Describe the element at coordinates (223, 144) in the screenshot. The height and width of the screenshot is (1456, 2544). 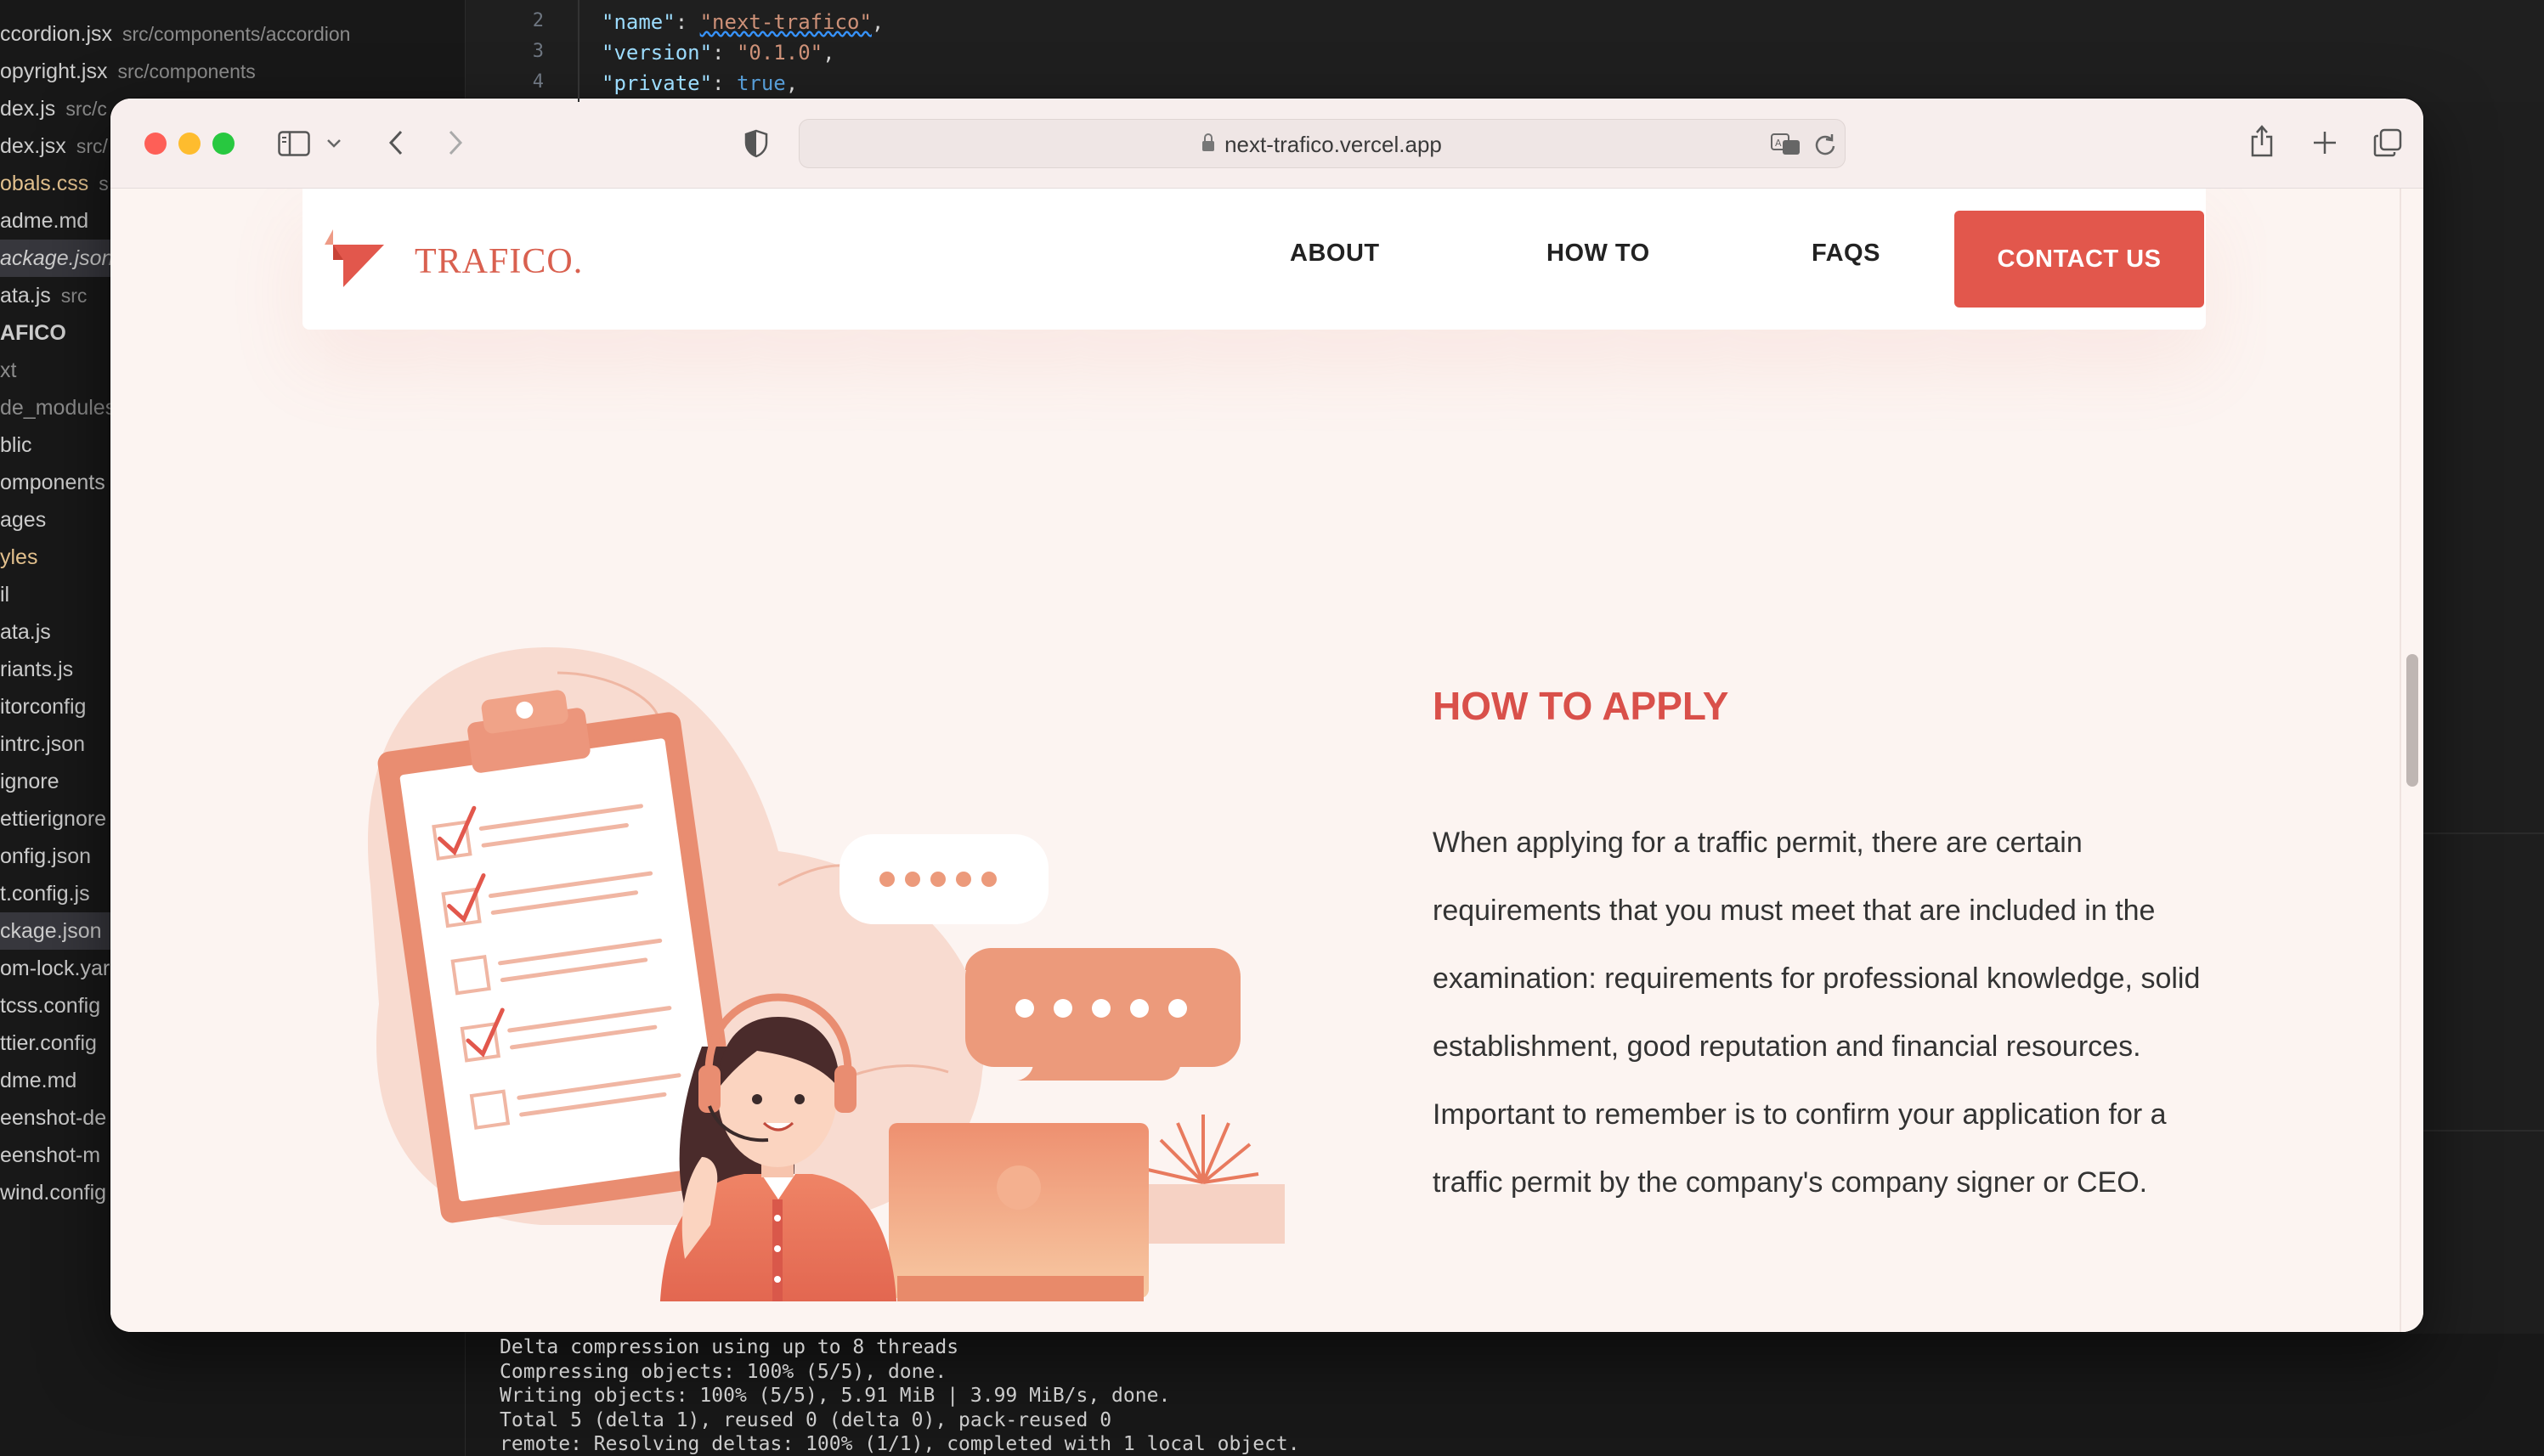
I see `zoom-window-button` at that location.